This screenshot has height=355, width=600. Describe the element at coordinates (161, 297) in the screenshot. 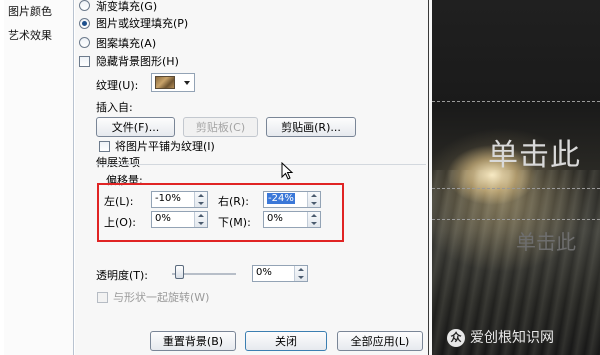

I see `rotate-with-shape-label: 与形状一起旋转(W)` at that location.